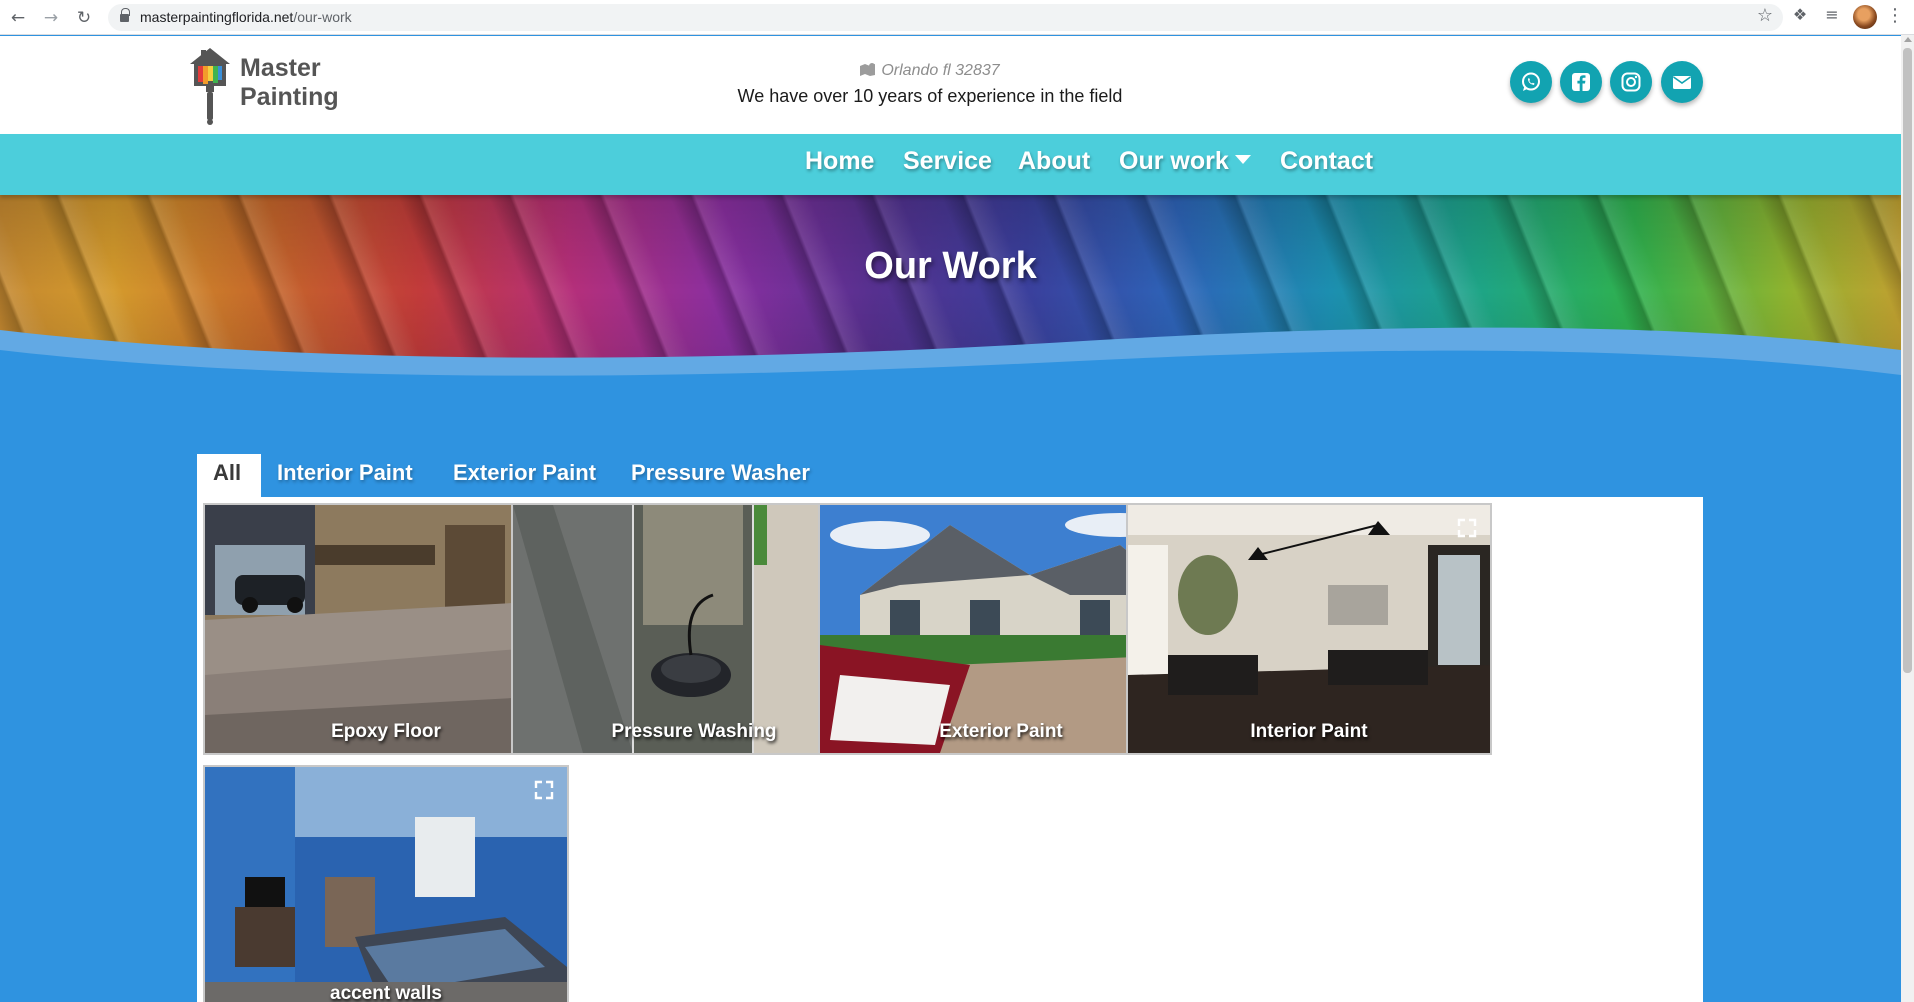  What do you see at coordinates (84, 18) in the screenshot?
I see `reload-icon: ↻` at bounding box center [84, 18].